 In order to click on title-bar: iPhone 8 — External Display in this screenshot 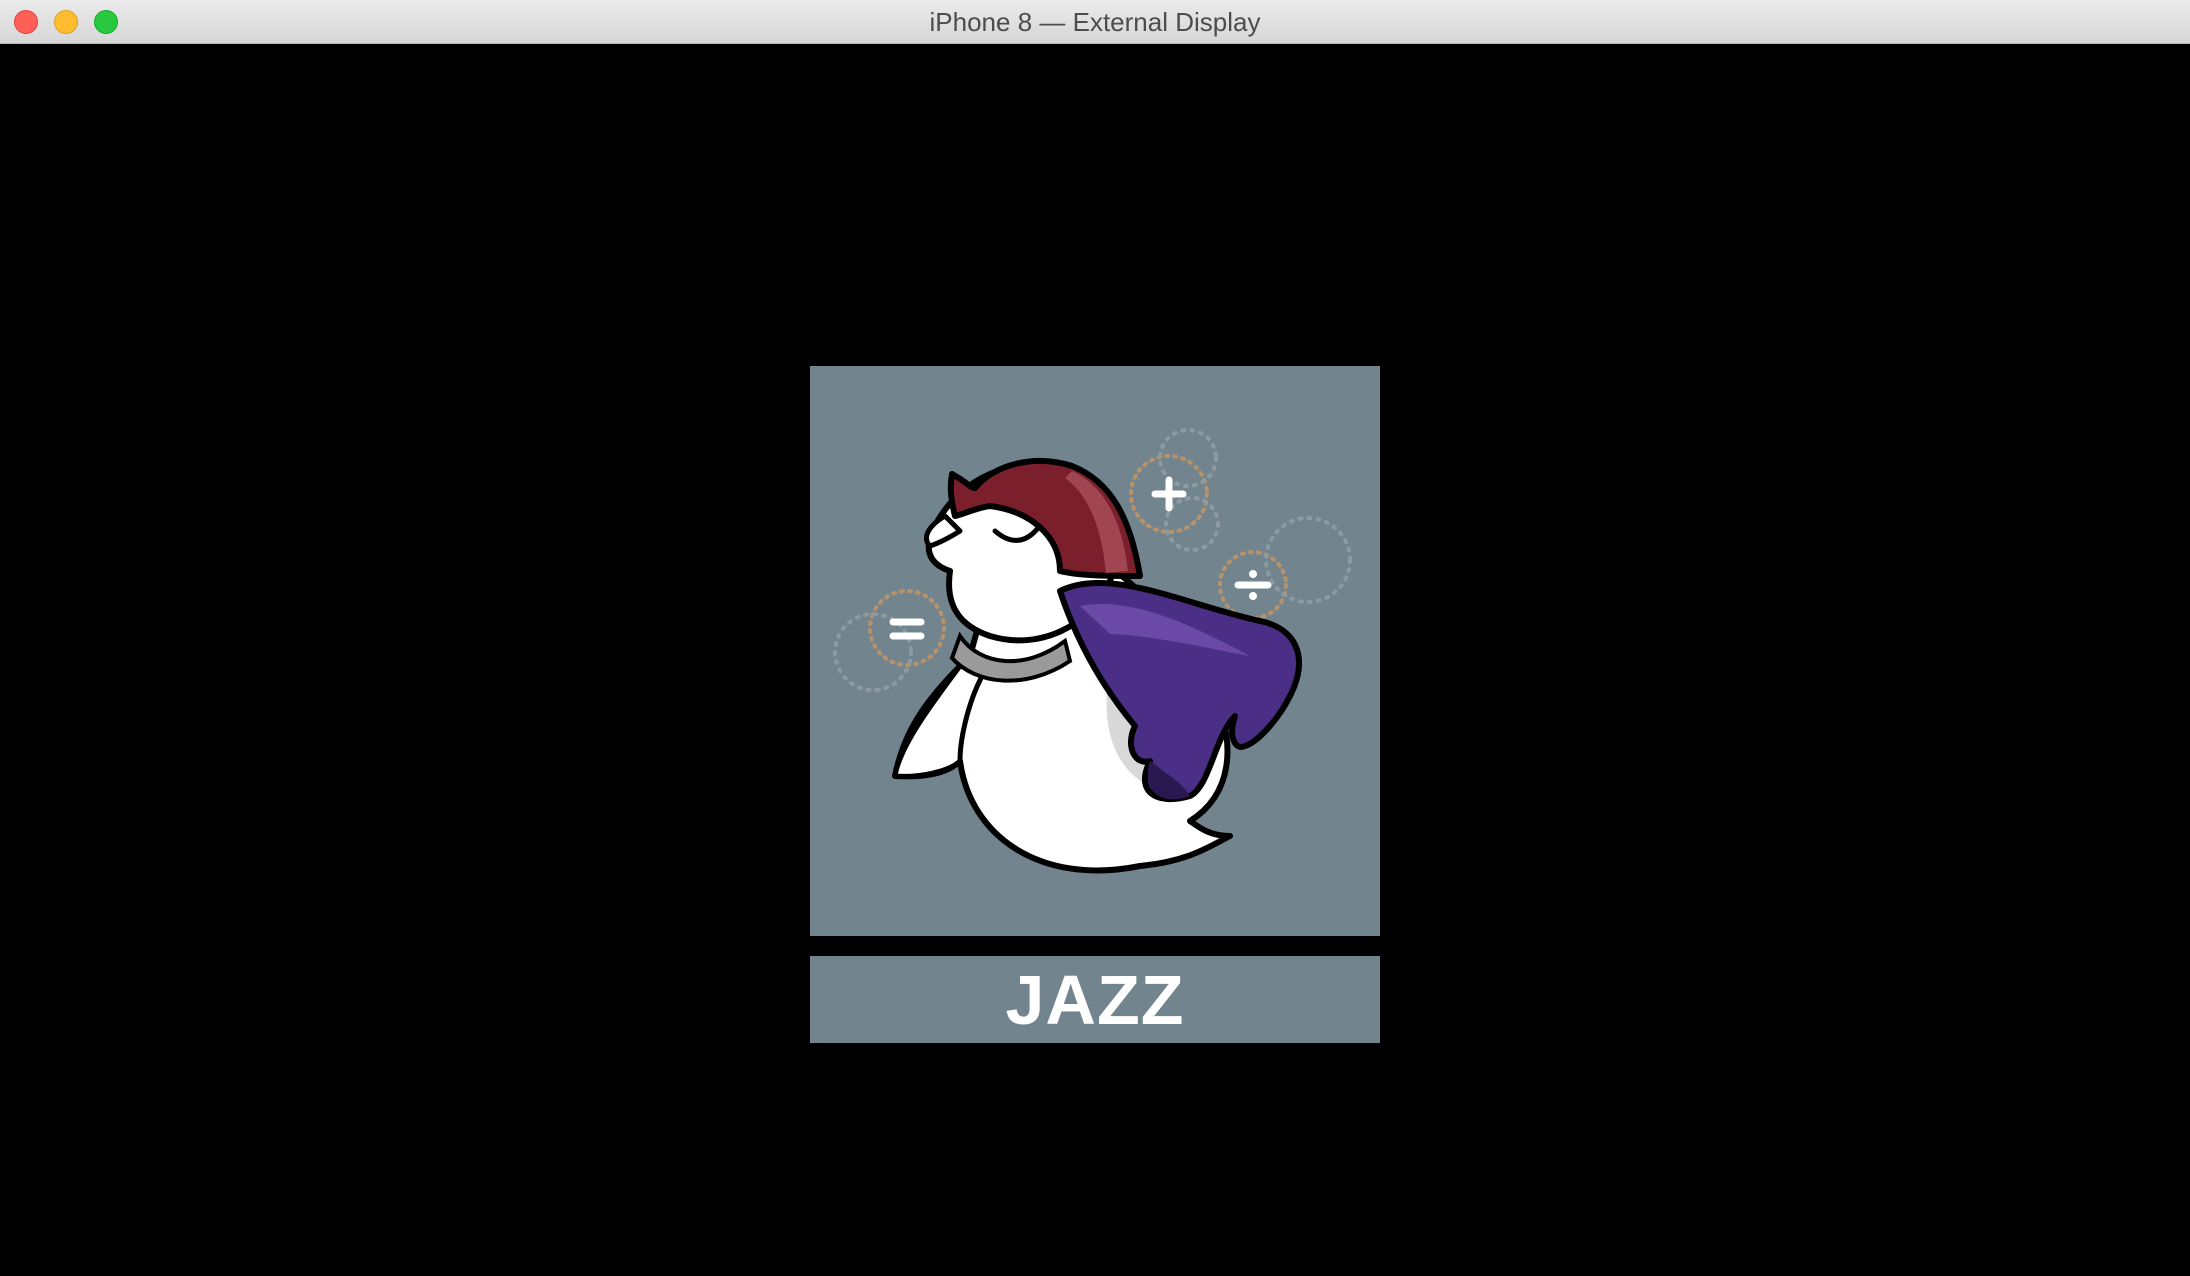, I will do `click(1095, 22)`.